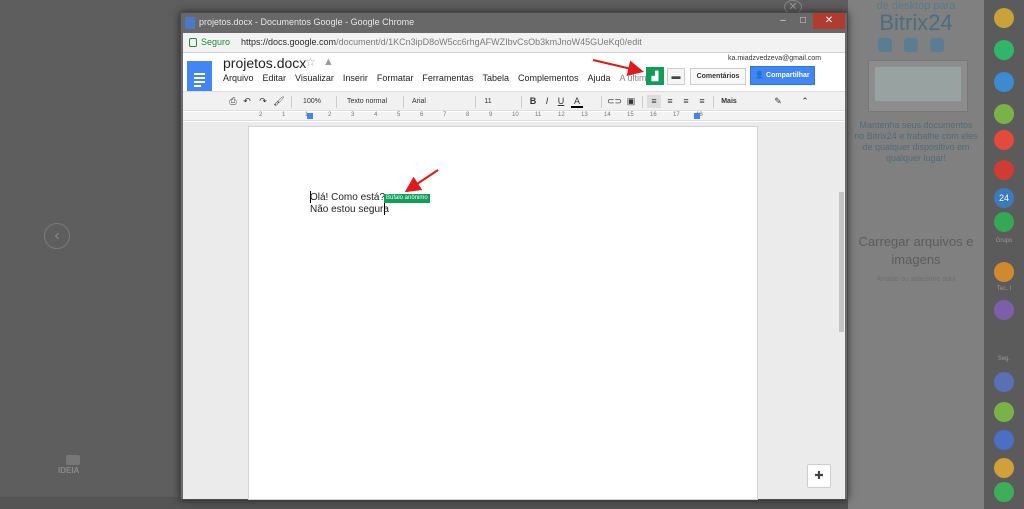 This screenshot has width=1024, height=509. Describe the element at coordinates (618, 68) in the screenshot. I see `arrow-to-avatar` at that location.